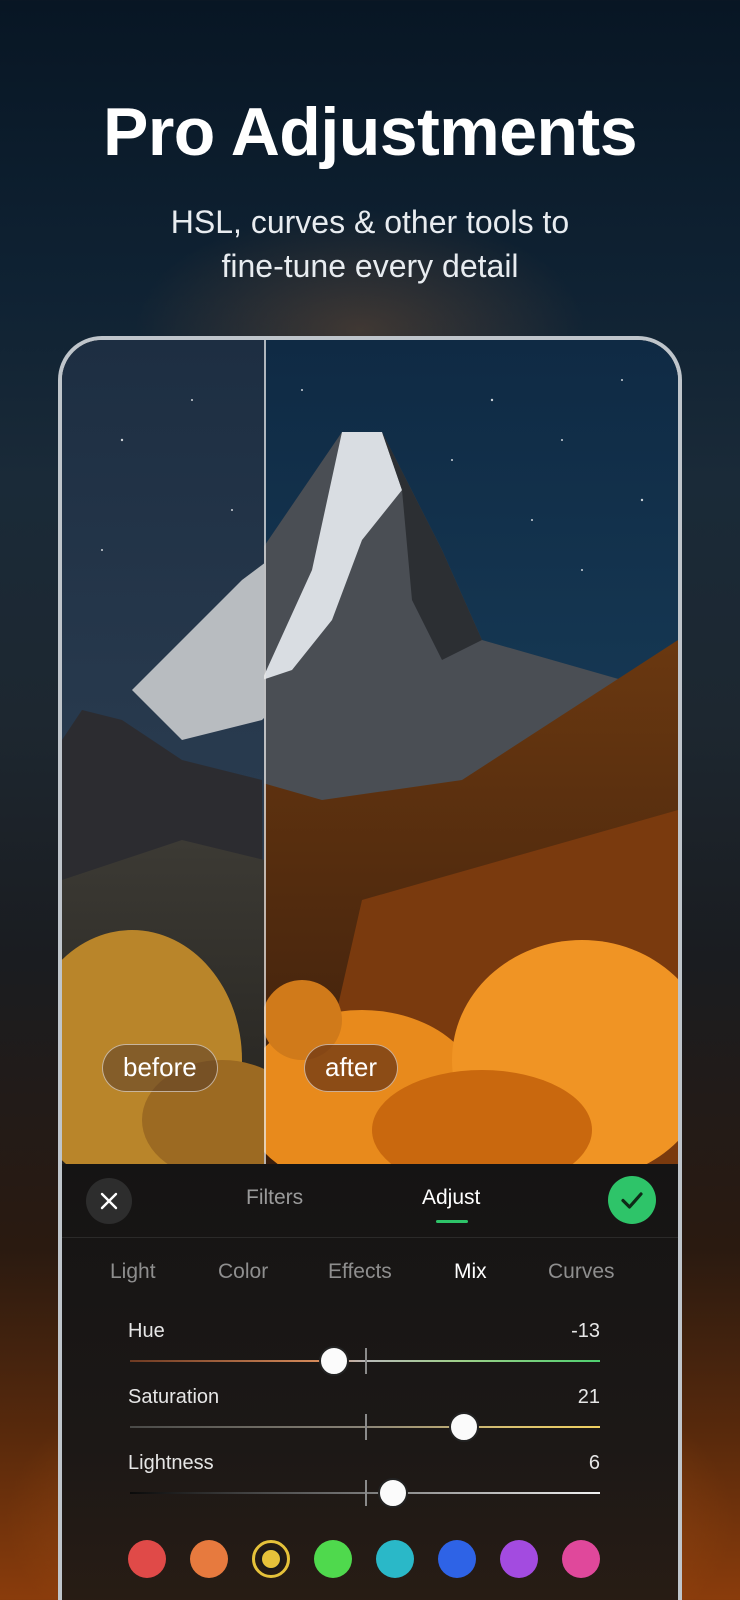  Describe the element at coordinates (370, 266) in the screenshot. I see `hero-subtitle-line-2: fine-tune every detail` at that location.